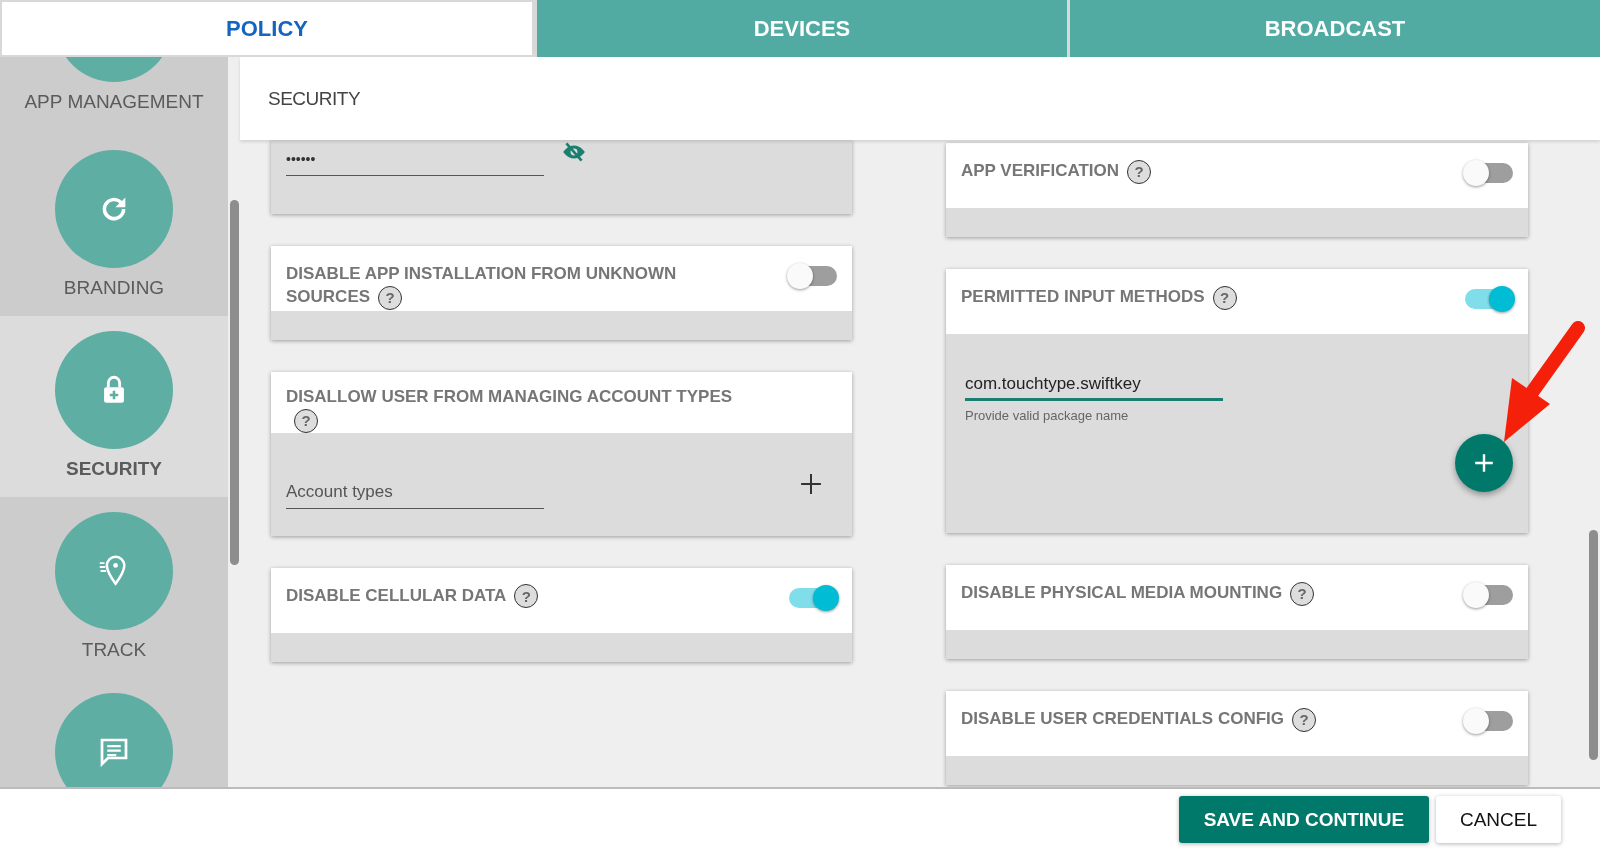 This screenshot has height=850, width=1600. I want to click on package-name-field: com.touchtype.swiftkey, so click(1094, 386).